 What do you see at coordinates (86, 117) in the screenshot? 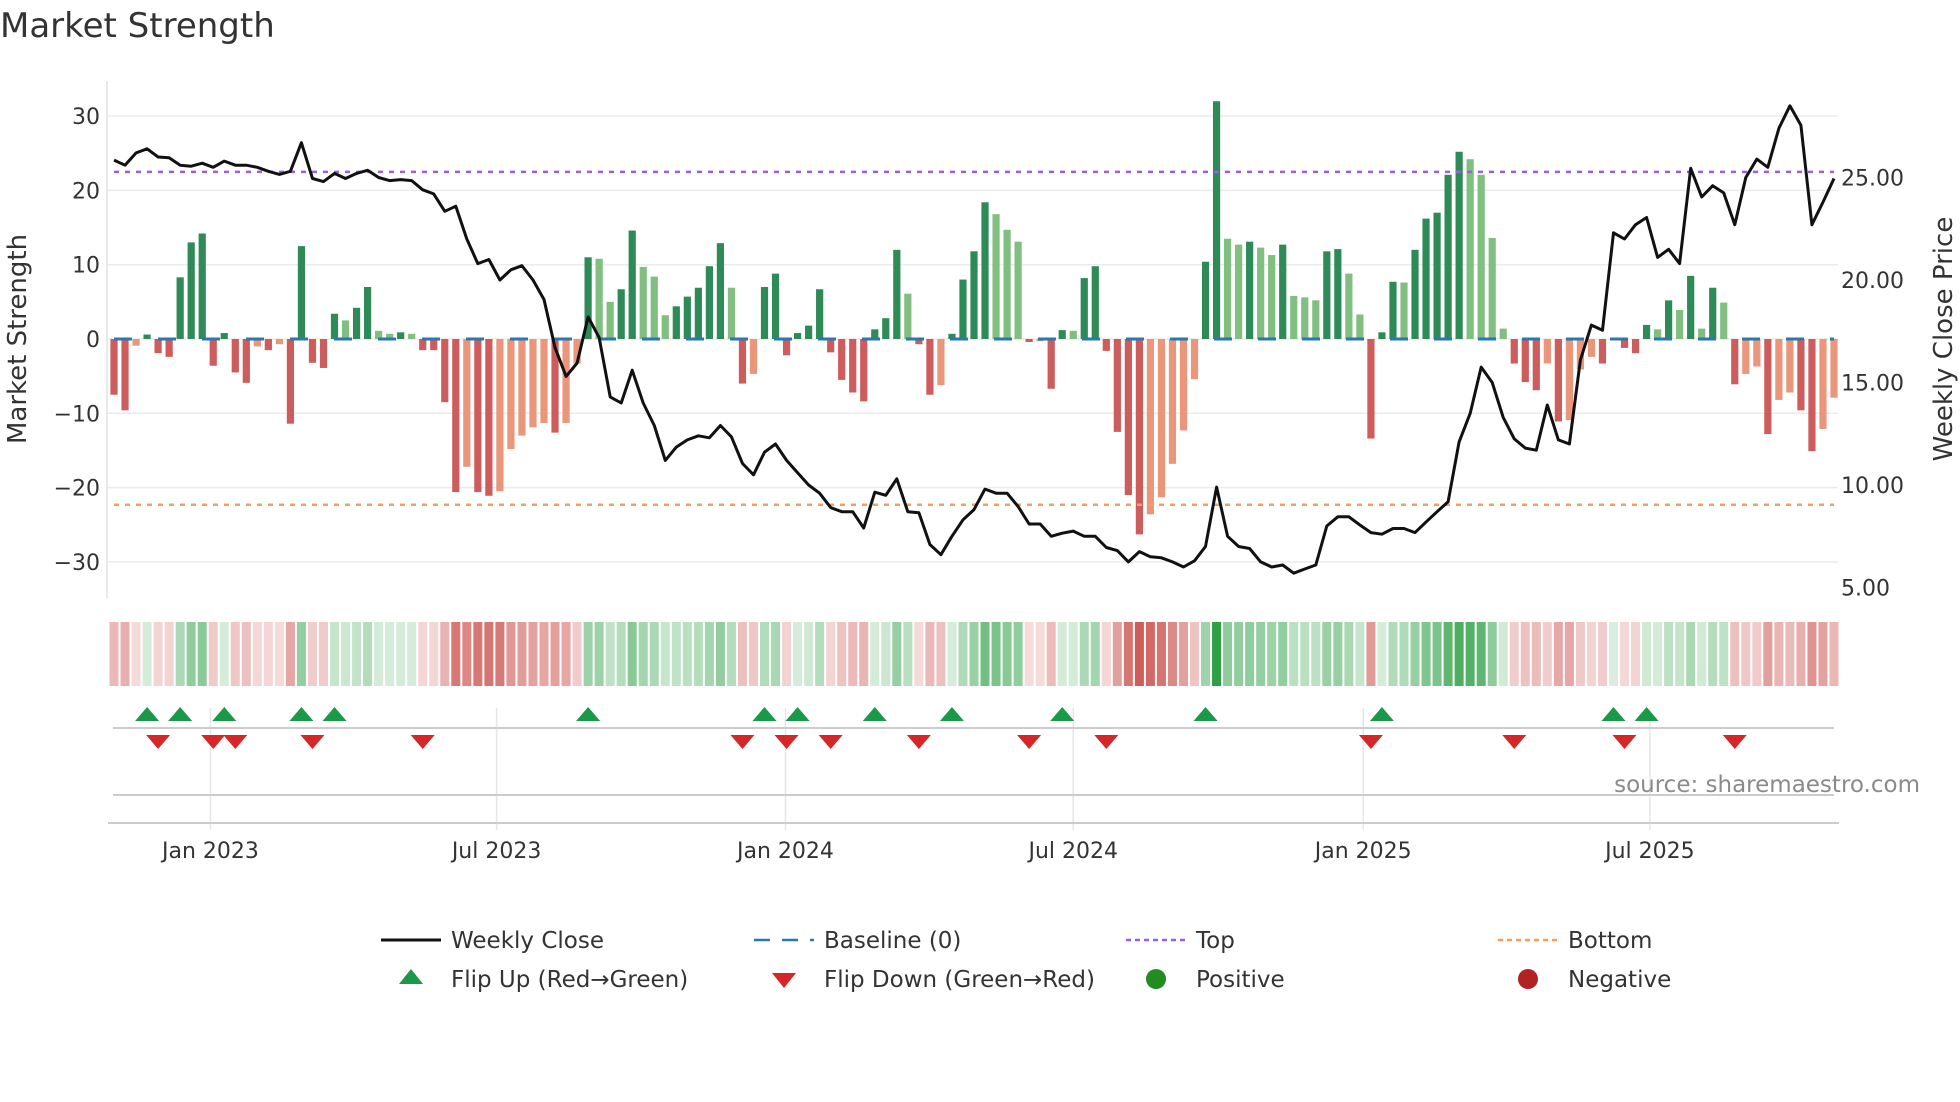
I see `y-tick-label: 30` at bounding box center [86, 117].